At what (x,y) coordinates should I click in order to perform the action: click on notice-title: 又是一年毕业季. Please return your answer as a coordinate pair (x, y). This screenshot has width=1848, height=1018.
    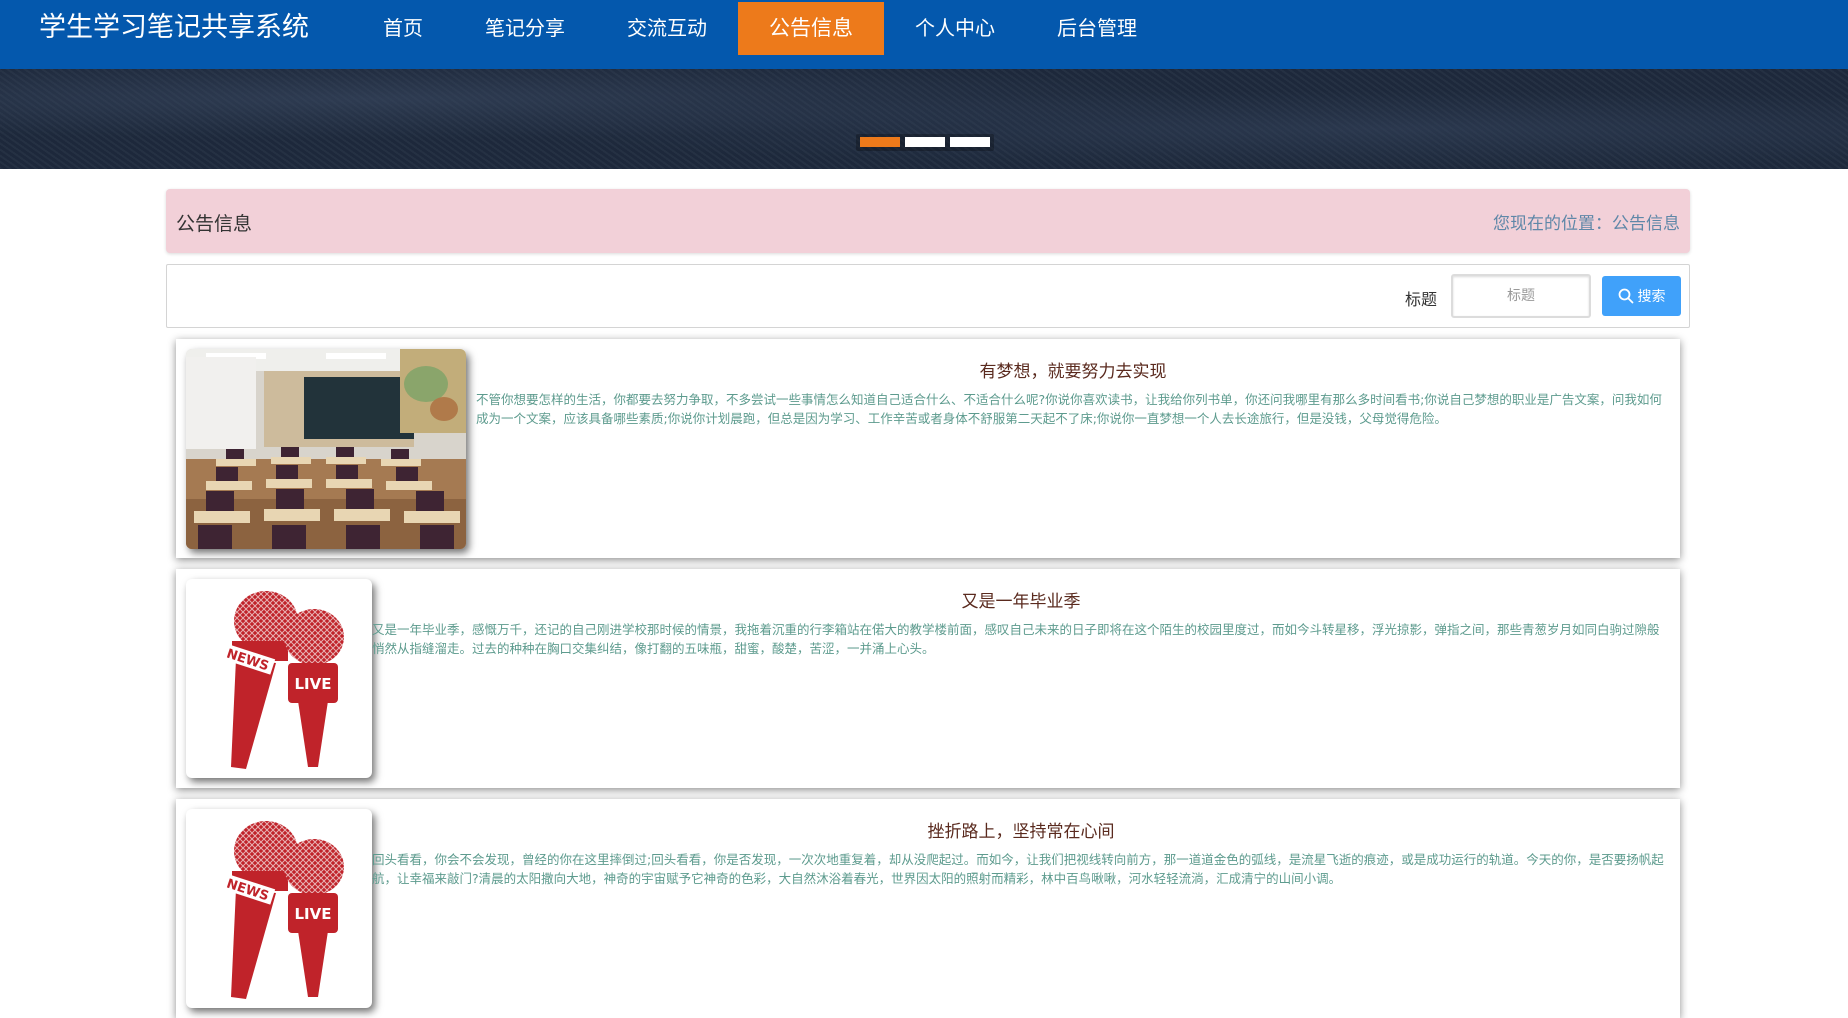
    Looking at the image, I should click on (1021, 599).